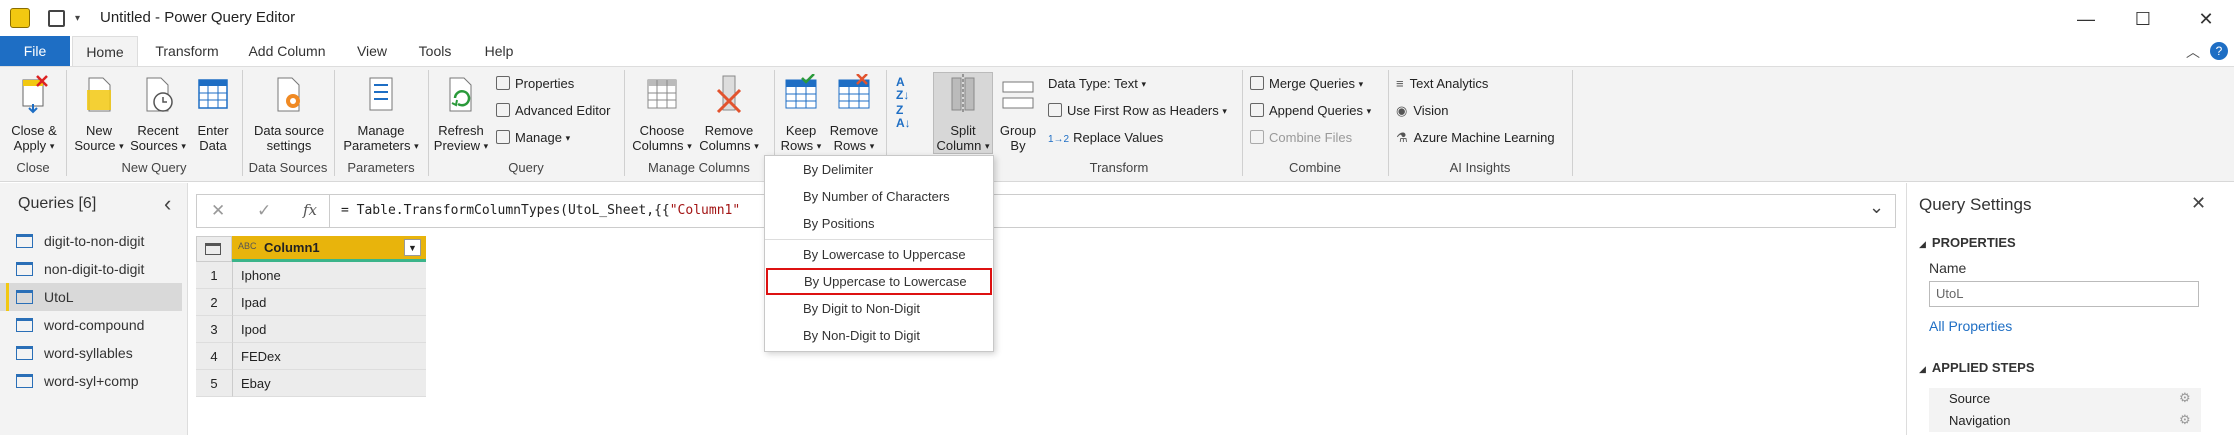 The width and height of the screenshot is (2234, 435). I want to click on sort-descending-icon: Z A↓, so click(903, 117).